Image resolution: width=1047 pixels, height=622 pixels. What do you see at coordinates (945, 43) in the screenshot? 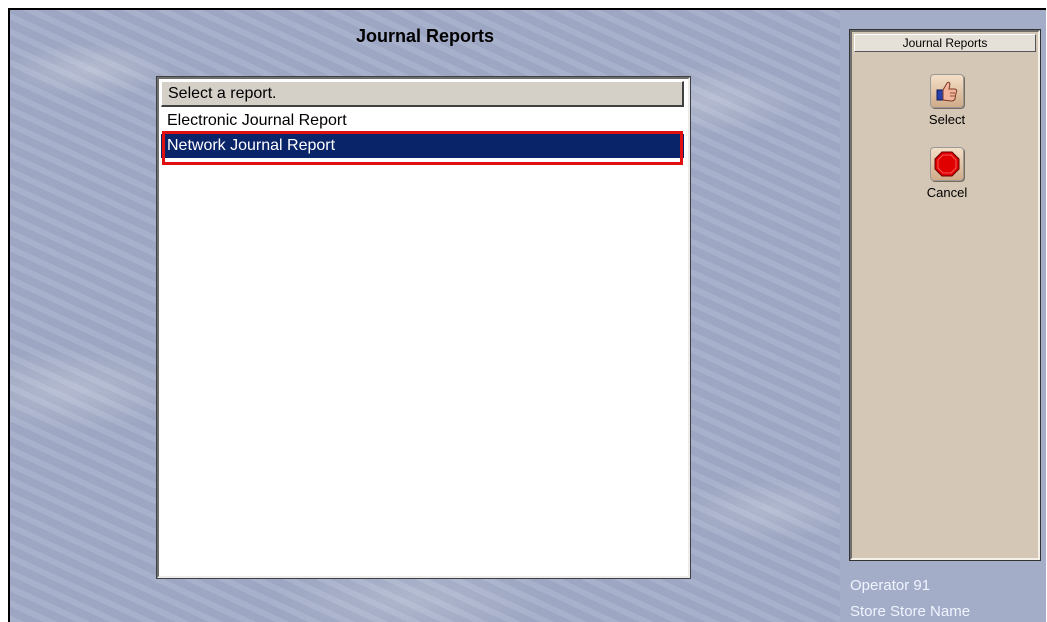
I see `panel-title: Journal Reports` at bounding box center [945, 43].